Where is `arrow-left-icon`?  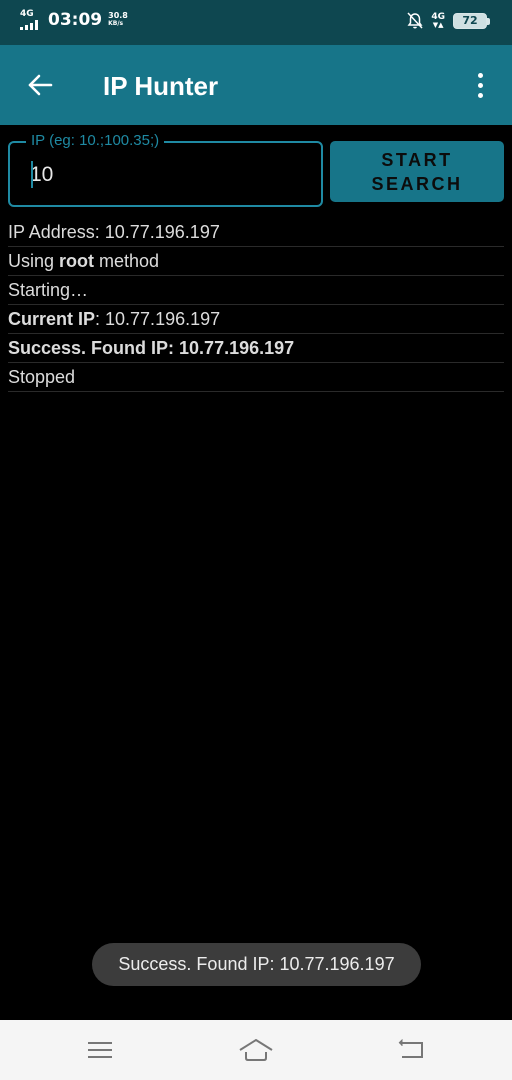
arrow-left-icon is located at coordinates (40, 85).